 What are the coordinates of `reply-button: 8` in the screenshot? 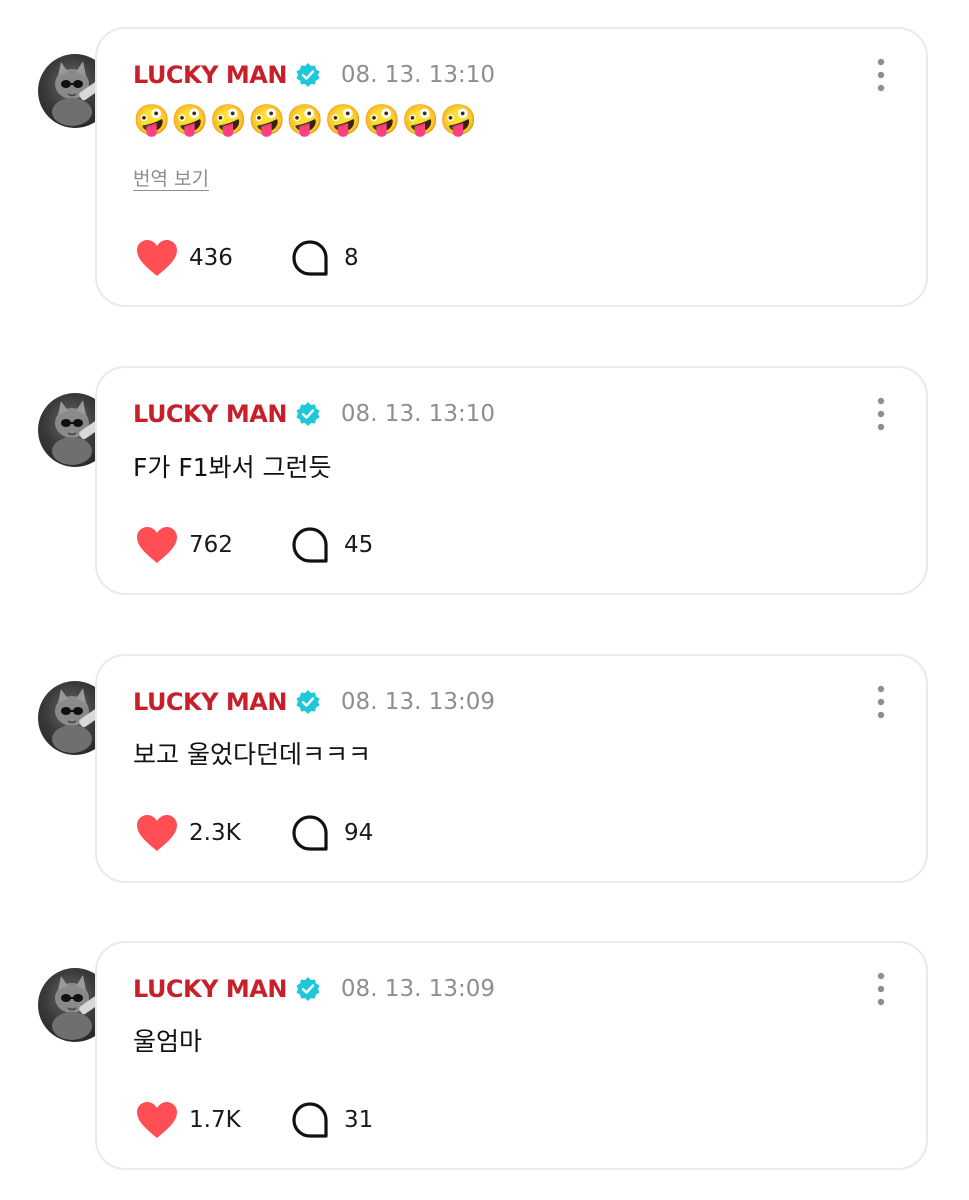 It's located at (325, 258).